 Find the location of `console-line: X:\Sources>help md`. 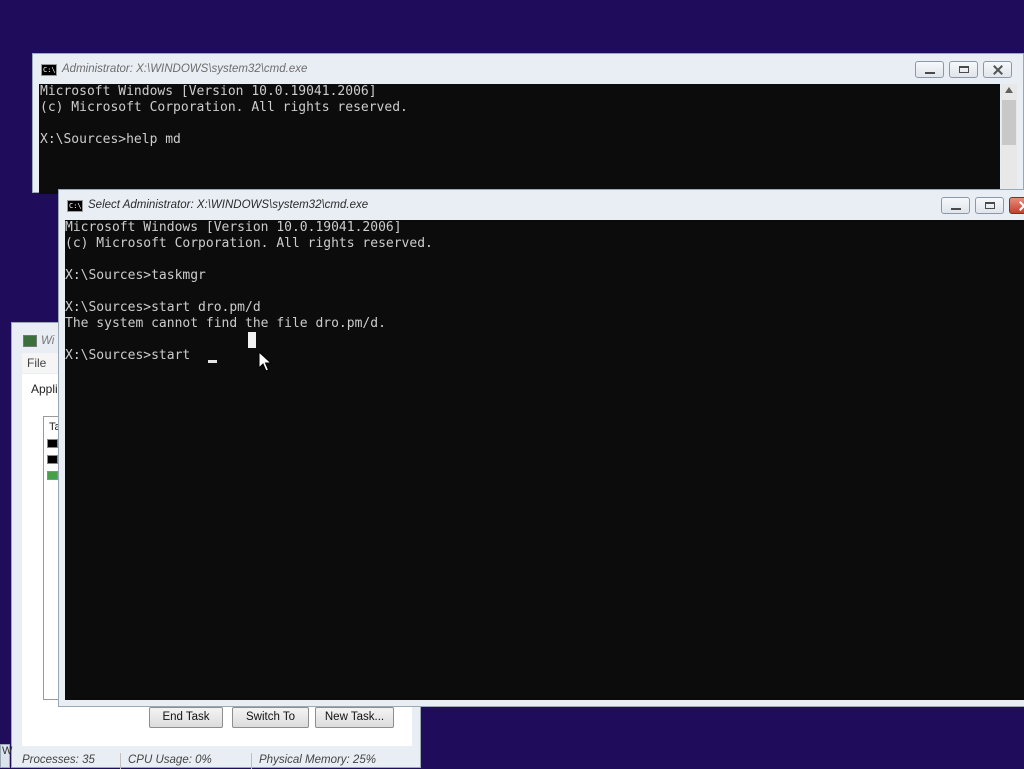

console-line: X:\Sources>help md is located at coordinates (110, 139).